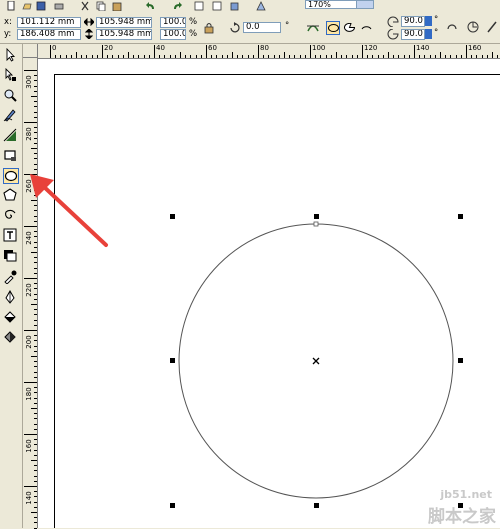  Describe the element at coordinates (11, 176) in the screenshot. I see `ellipse-tool` at that location.